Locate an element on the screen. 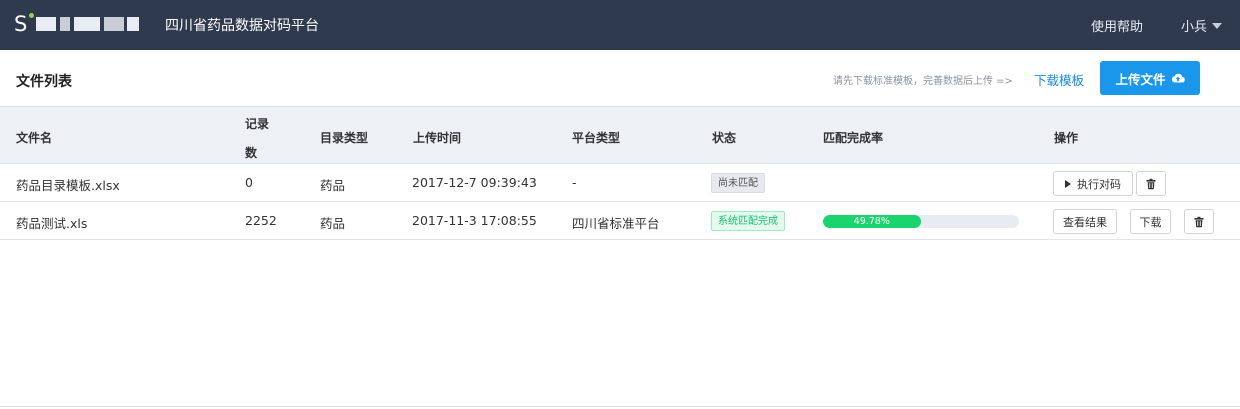  logo: S is located at coordinates (79, 24).